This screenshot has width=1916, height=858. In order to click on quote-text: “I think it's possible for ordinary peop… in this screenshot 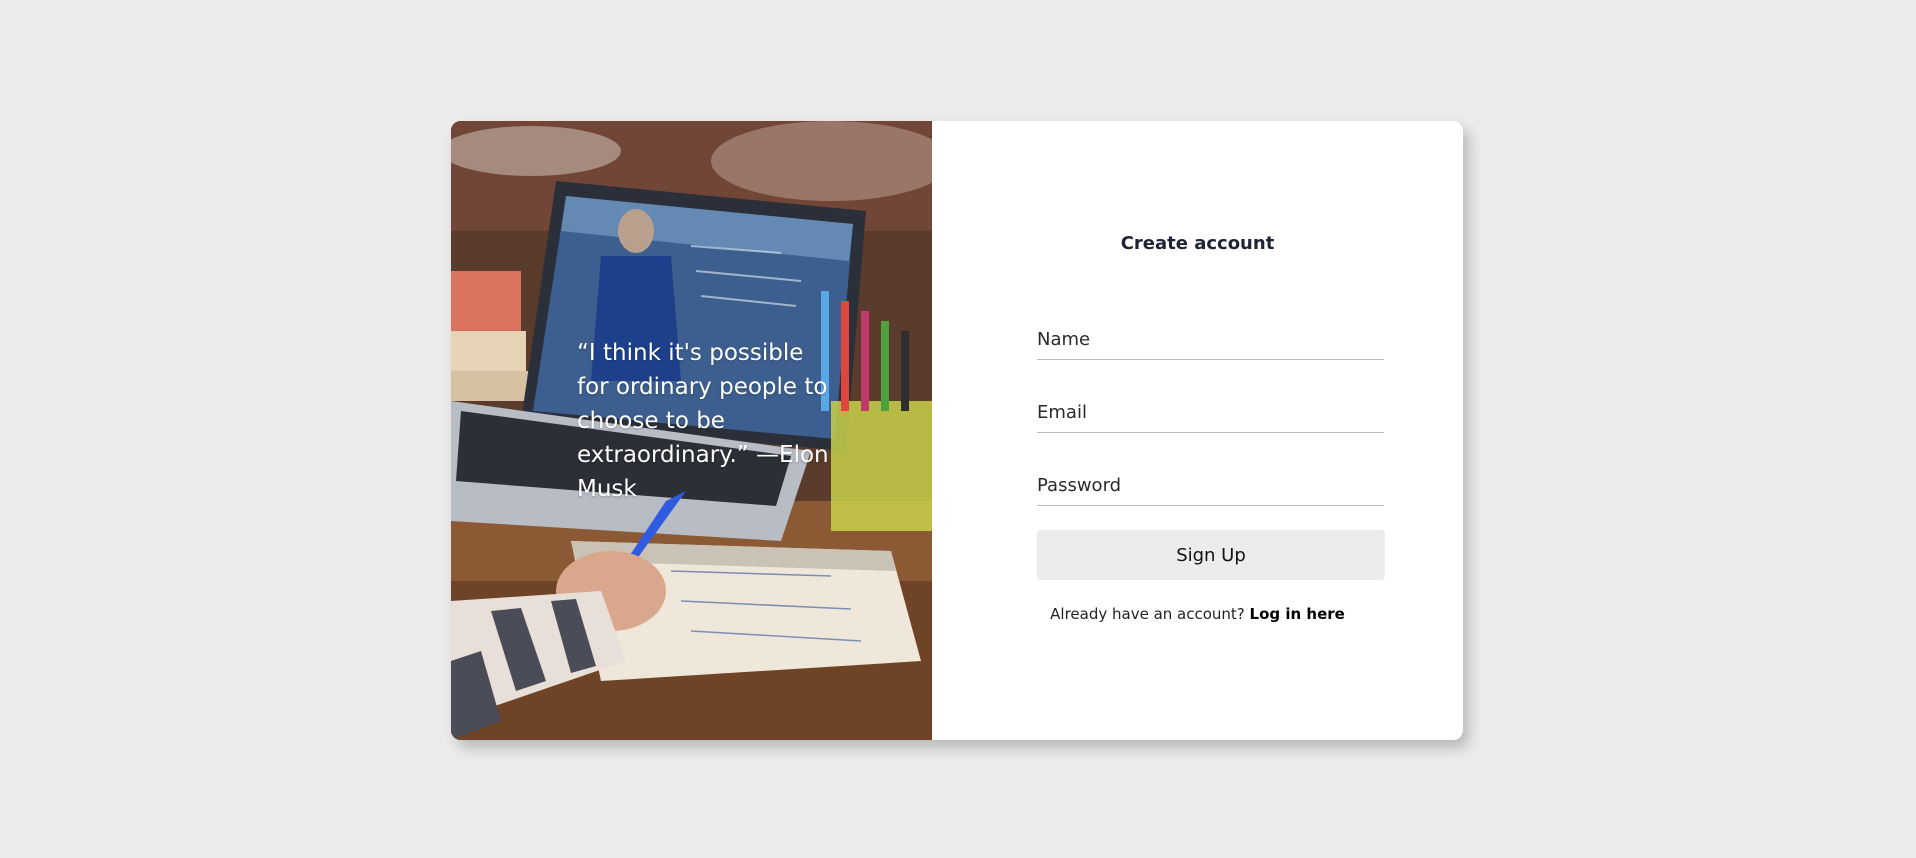, I will do `click(703, 421)`.